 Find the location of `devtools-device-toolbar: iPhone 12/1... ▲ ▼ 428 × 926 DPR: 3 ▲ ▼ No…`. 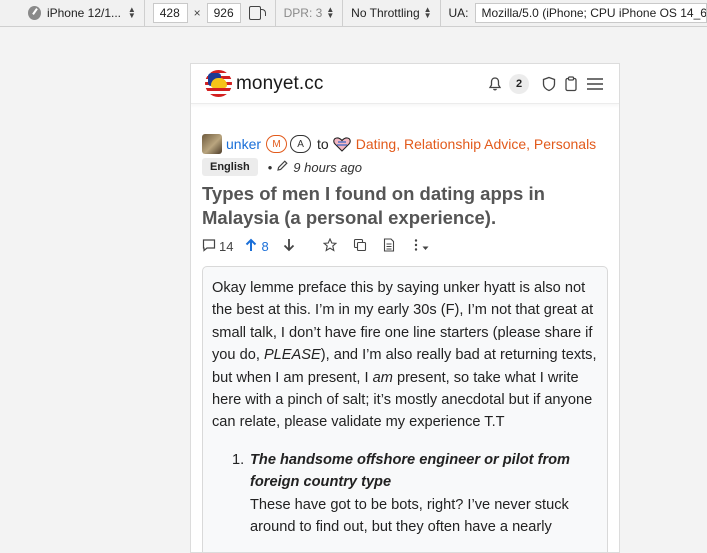

devtools-device-toolbar: iPhone 12/1... ▲ ▼ 428 × 926 DPR: 3 ▲ ▼ No… is located at coordinates (353, 13).